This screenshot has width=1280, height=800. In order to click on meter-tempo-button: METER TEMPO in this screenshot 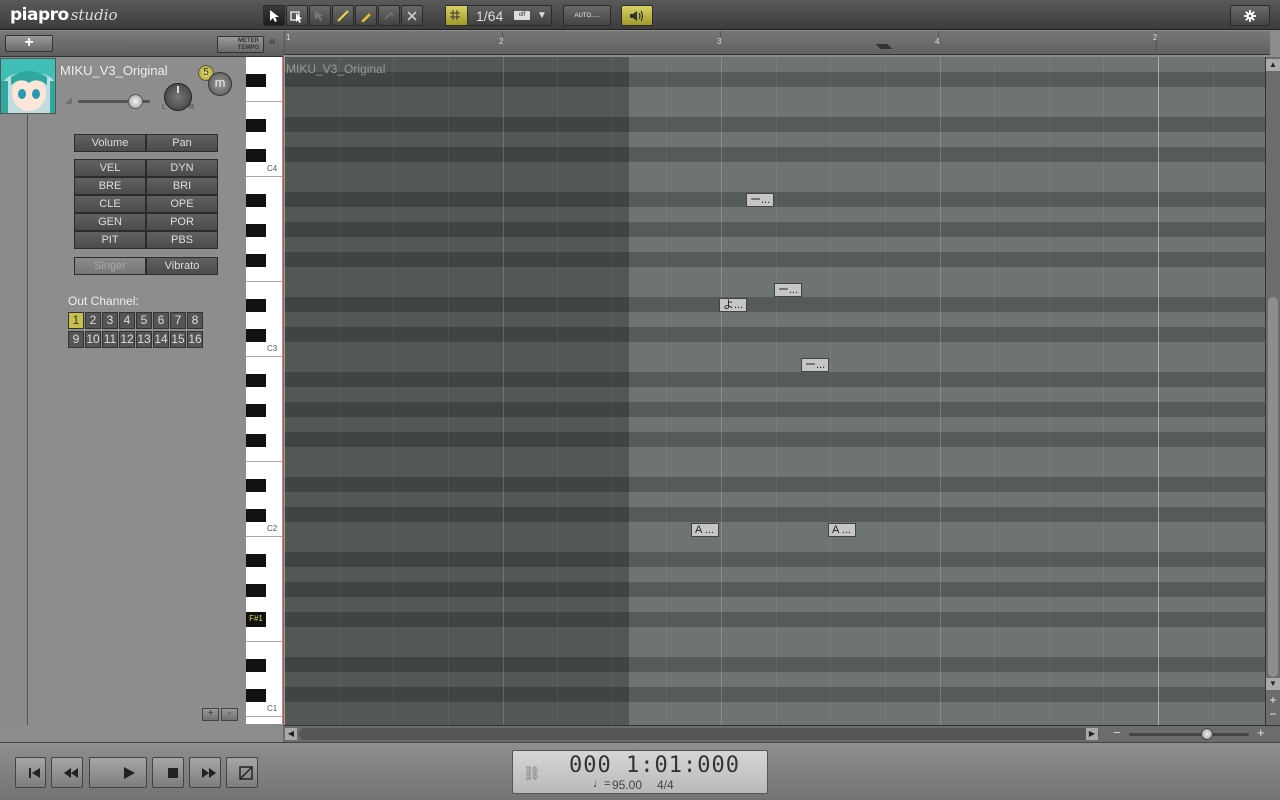, I will do `click(240, 44)`.